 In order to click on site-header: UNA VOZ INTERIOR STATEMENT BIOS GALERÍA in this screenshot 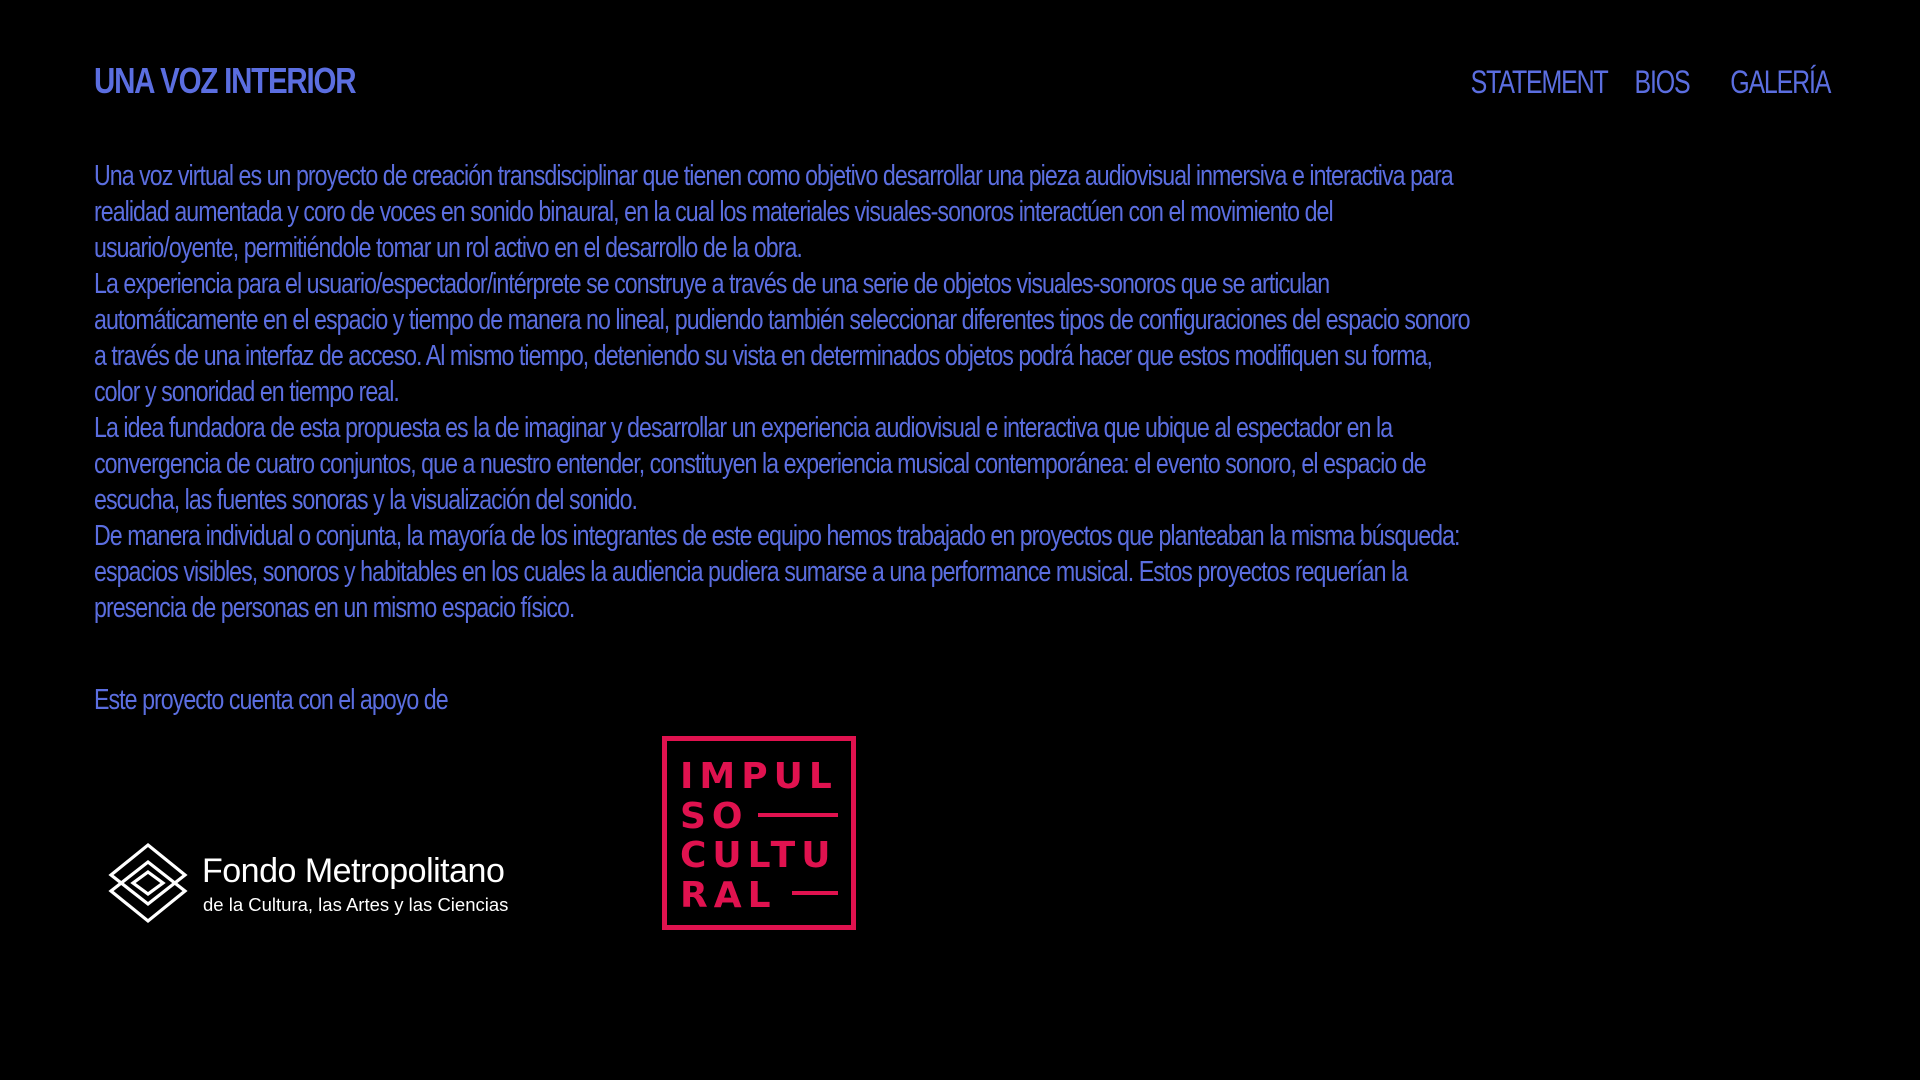, I will do `click(960, 70)`.